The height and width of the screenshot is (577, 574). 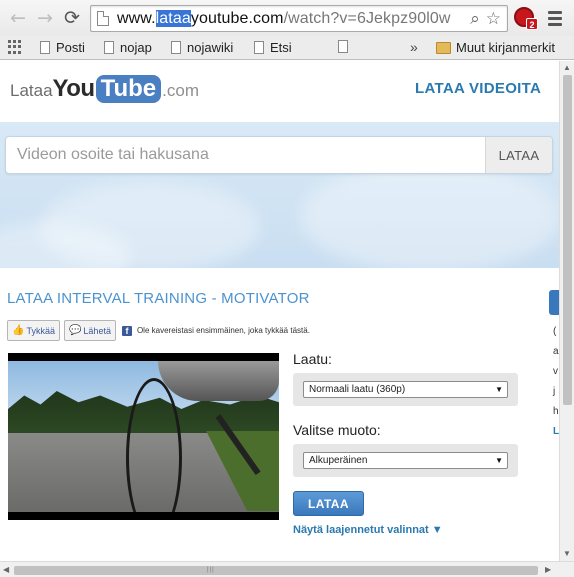 What do you see at coordinates (136, 47) in the screenshot?
I see `bookmark-label: nojap` at bounding box center [136, 47].